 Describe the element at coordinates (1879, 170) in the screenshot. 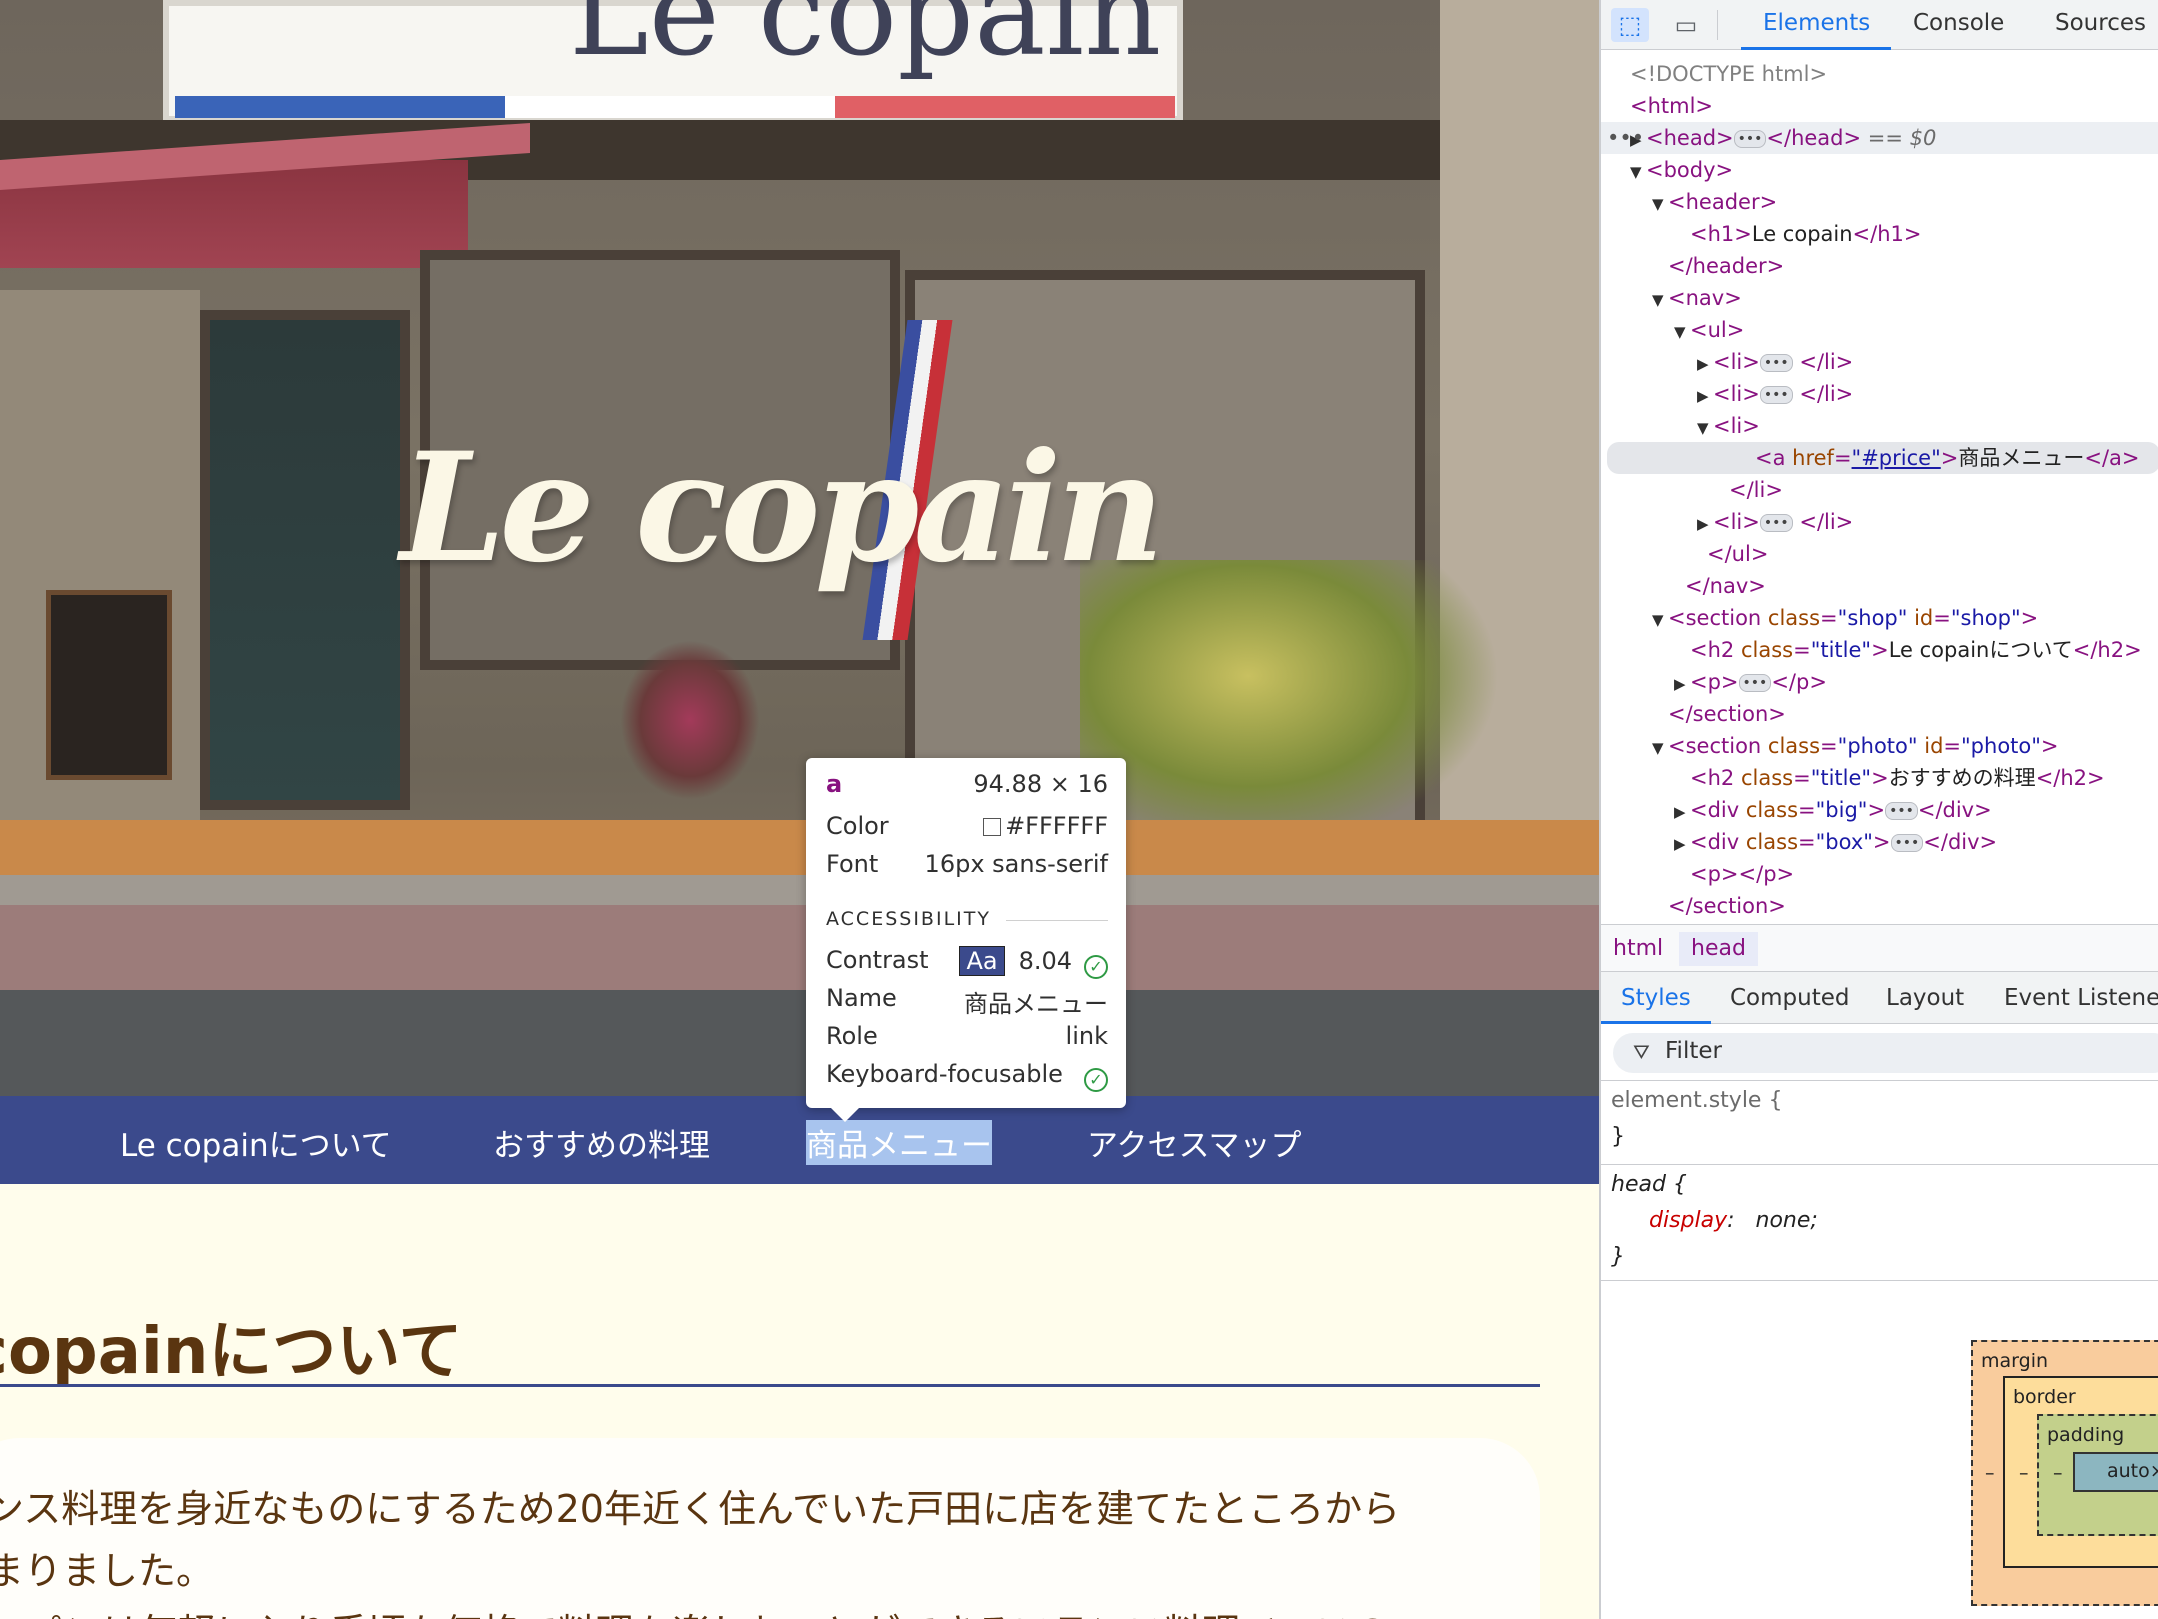

I see `dom-node-body: ▼ <body>` at that location.